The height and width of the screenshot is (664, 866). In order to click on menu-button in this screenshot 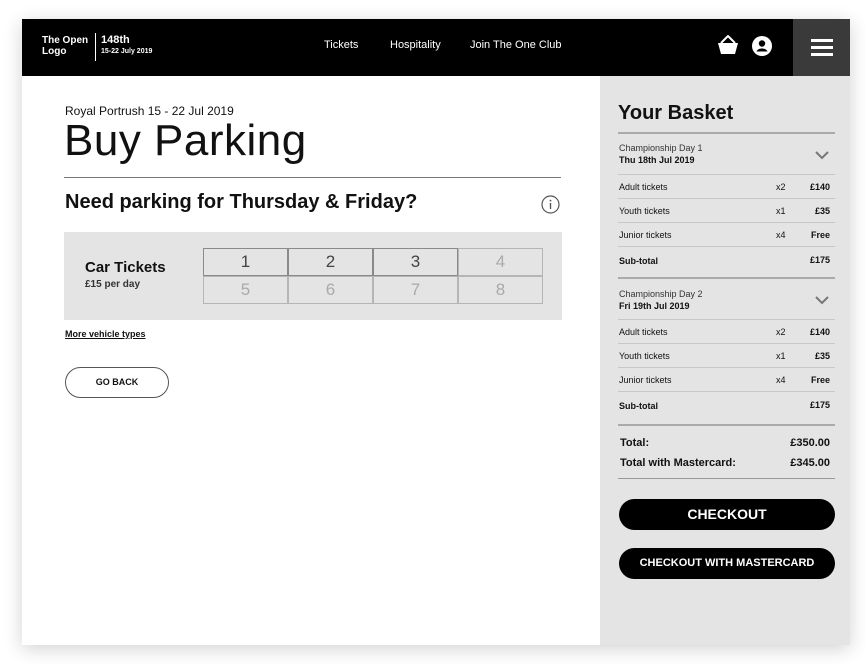, I will do `click(821, 47)`.